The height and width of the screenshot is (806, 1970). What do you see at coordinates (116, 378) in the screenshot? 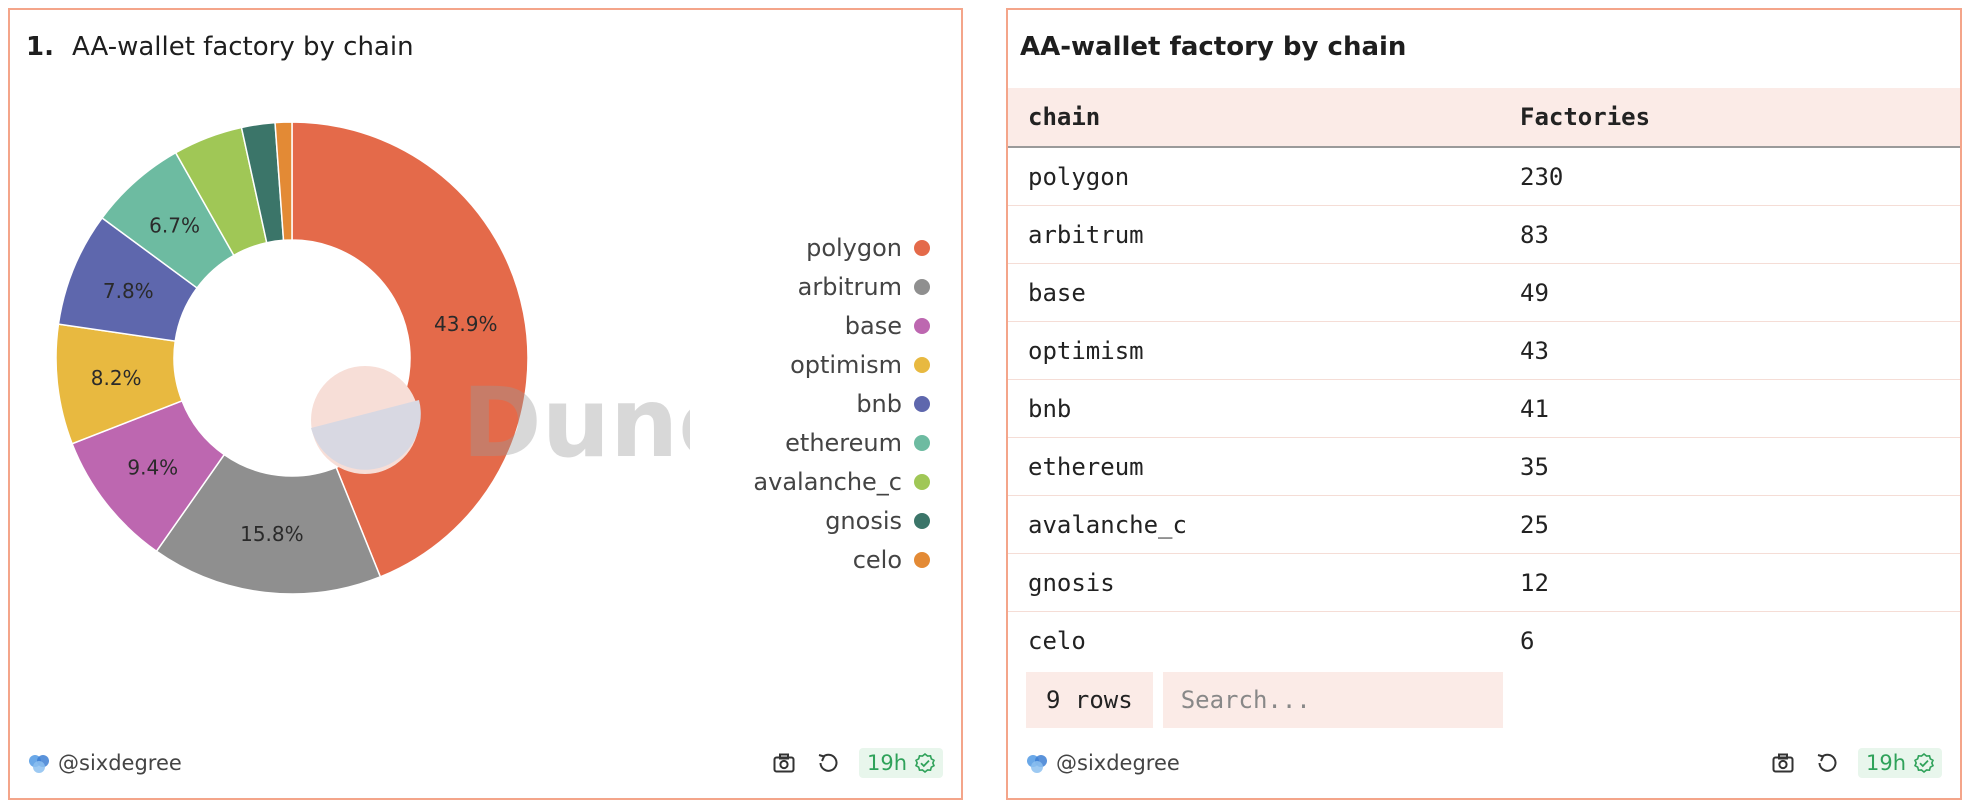
I see `slice-label: 8.2%` at bounding box center [116, 378].